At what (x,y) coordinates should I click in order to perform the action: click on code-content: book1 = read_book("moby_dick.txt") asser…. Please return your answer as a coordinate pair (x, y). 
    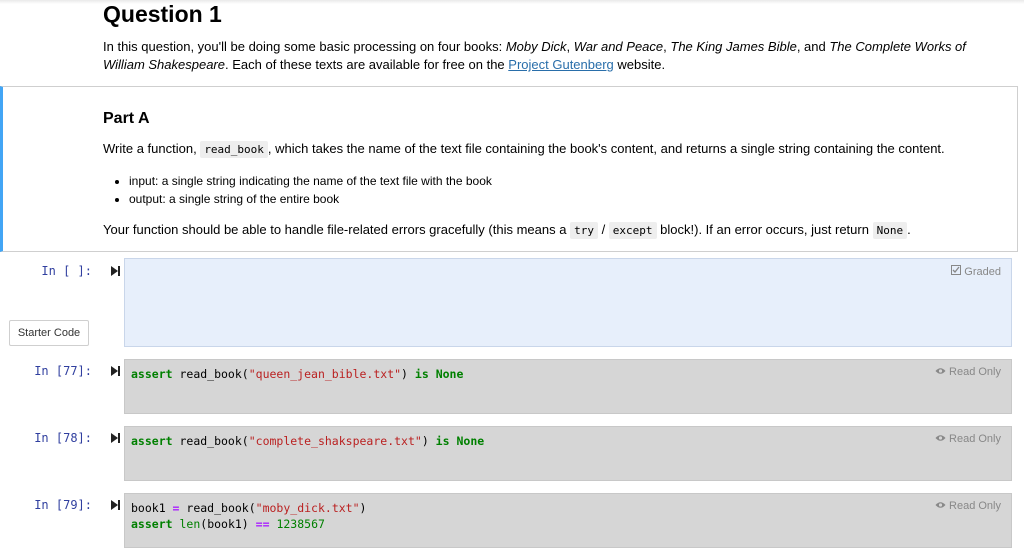
    Looking at the image, I should click on (248, 516).